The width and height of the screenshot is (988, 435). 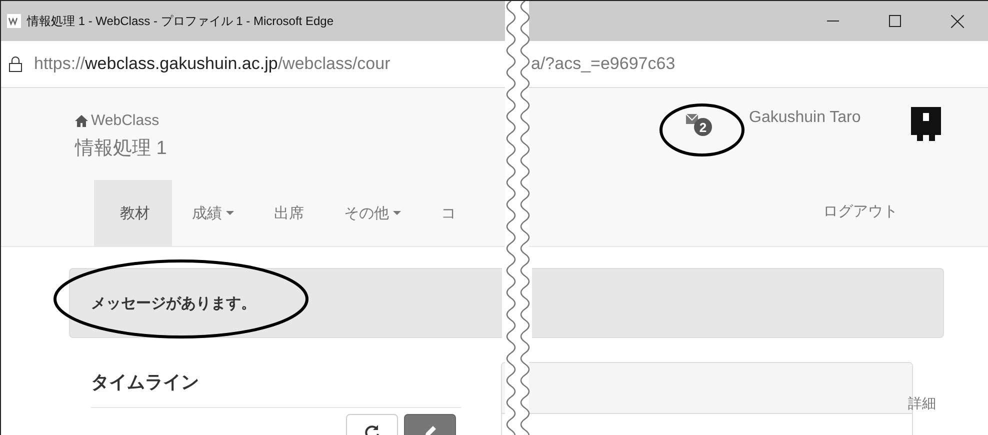 I want to click on lock-icon, so click(x=15, y=64).